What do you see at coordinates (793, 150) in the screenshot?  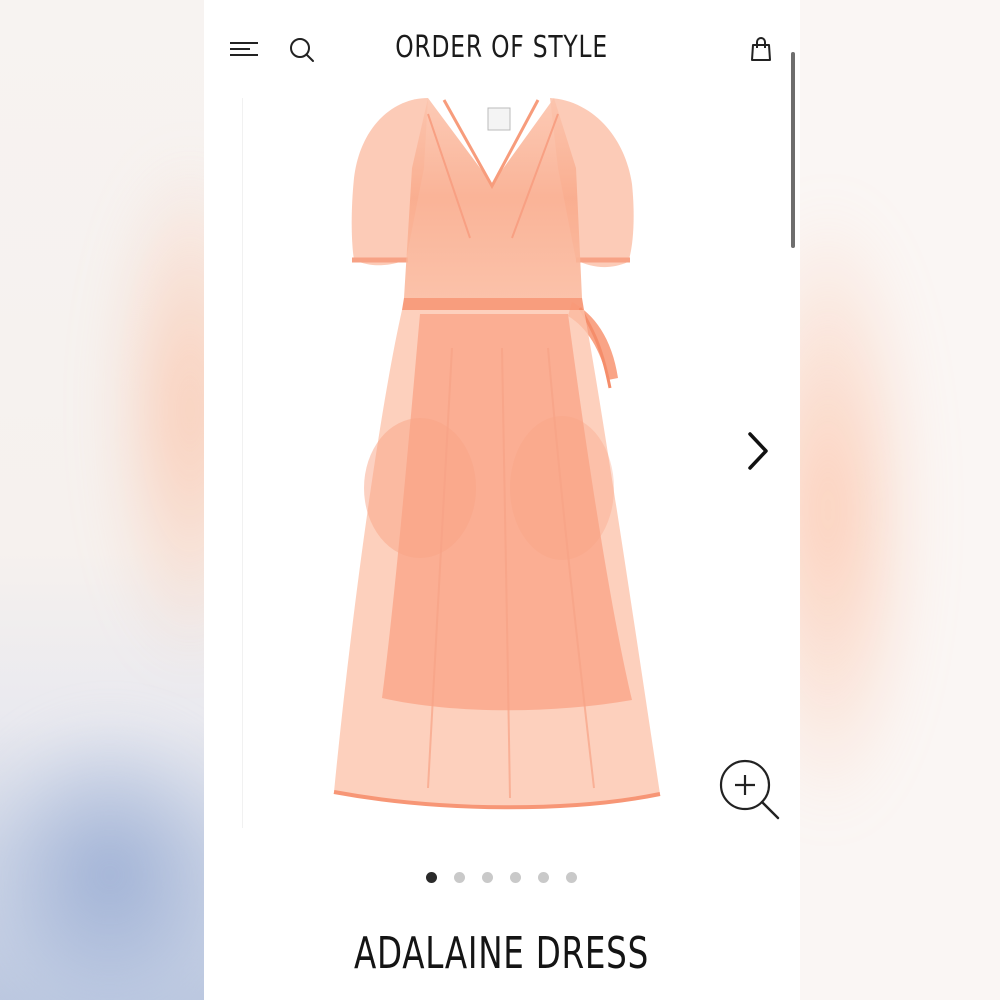 I see `scrollbar` at bounding box center [793, 150].